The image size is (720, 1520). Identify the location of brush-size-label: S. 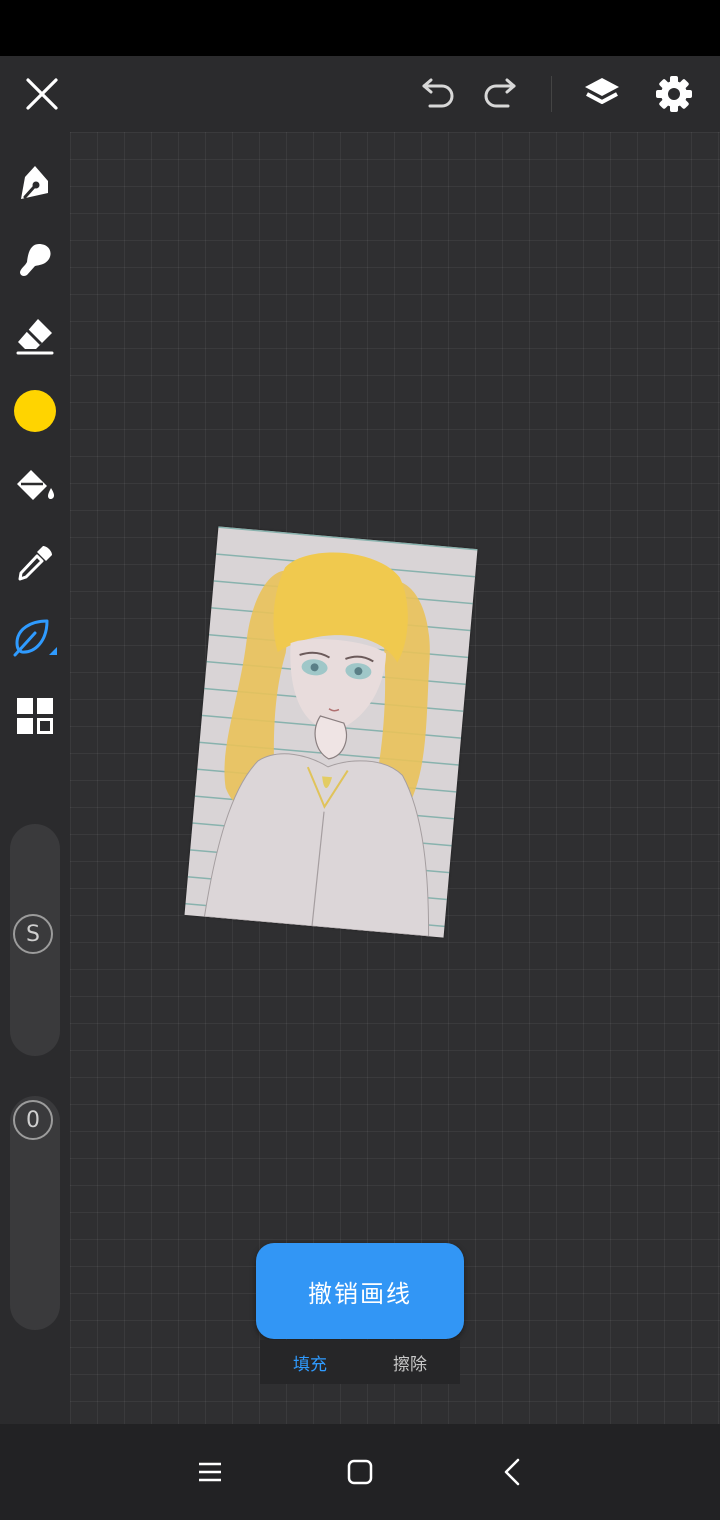
(33, 934).